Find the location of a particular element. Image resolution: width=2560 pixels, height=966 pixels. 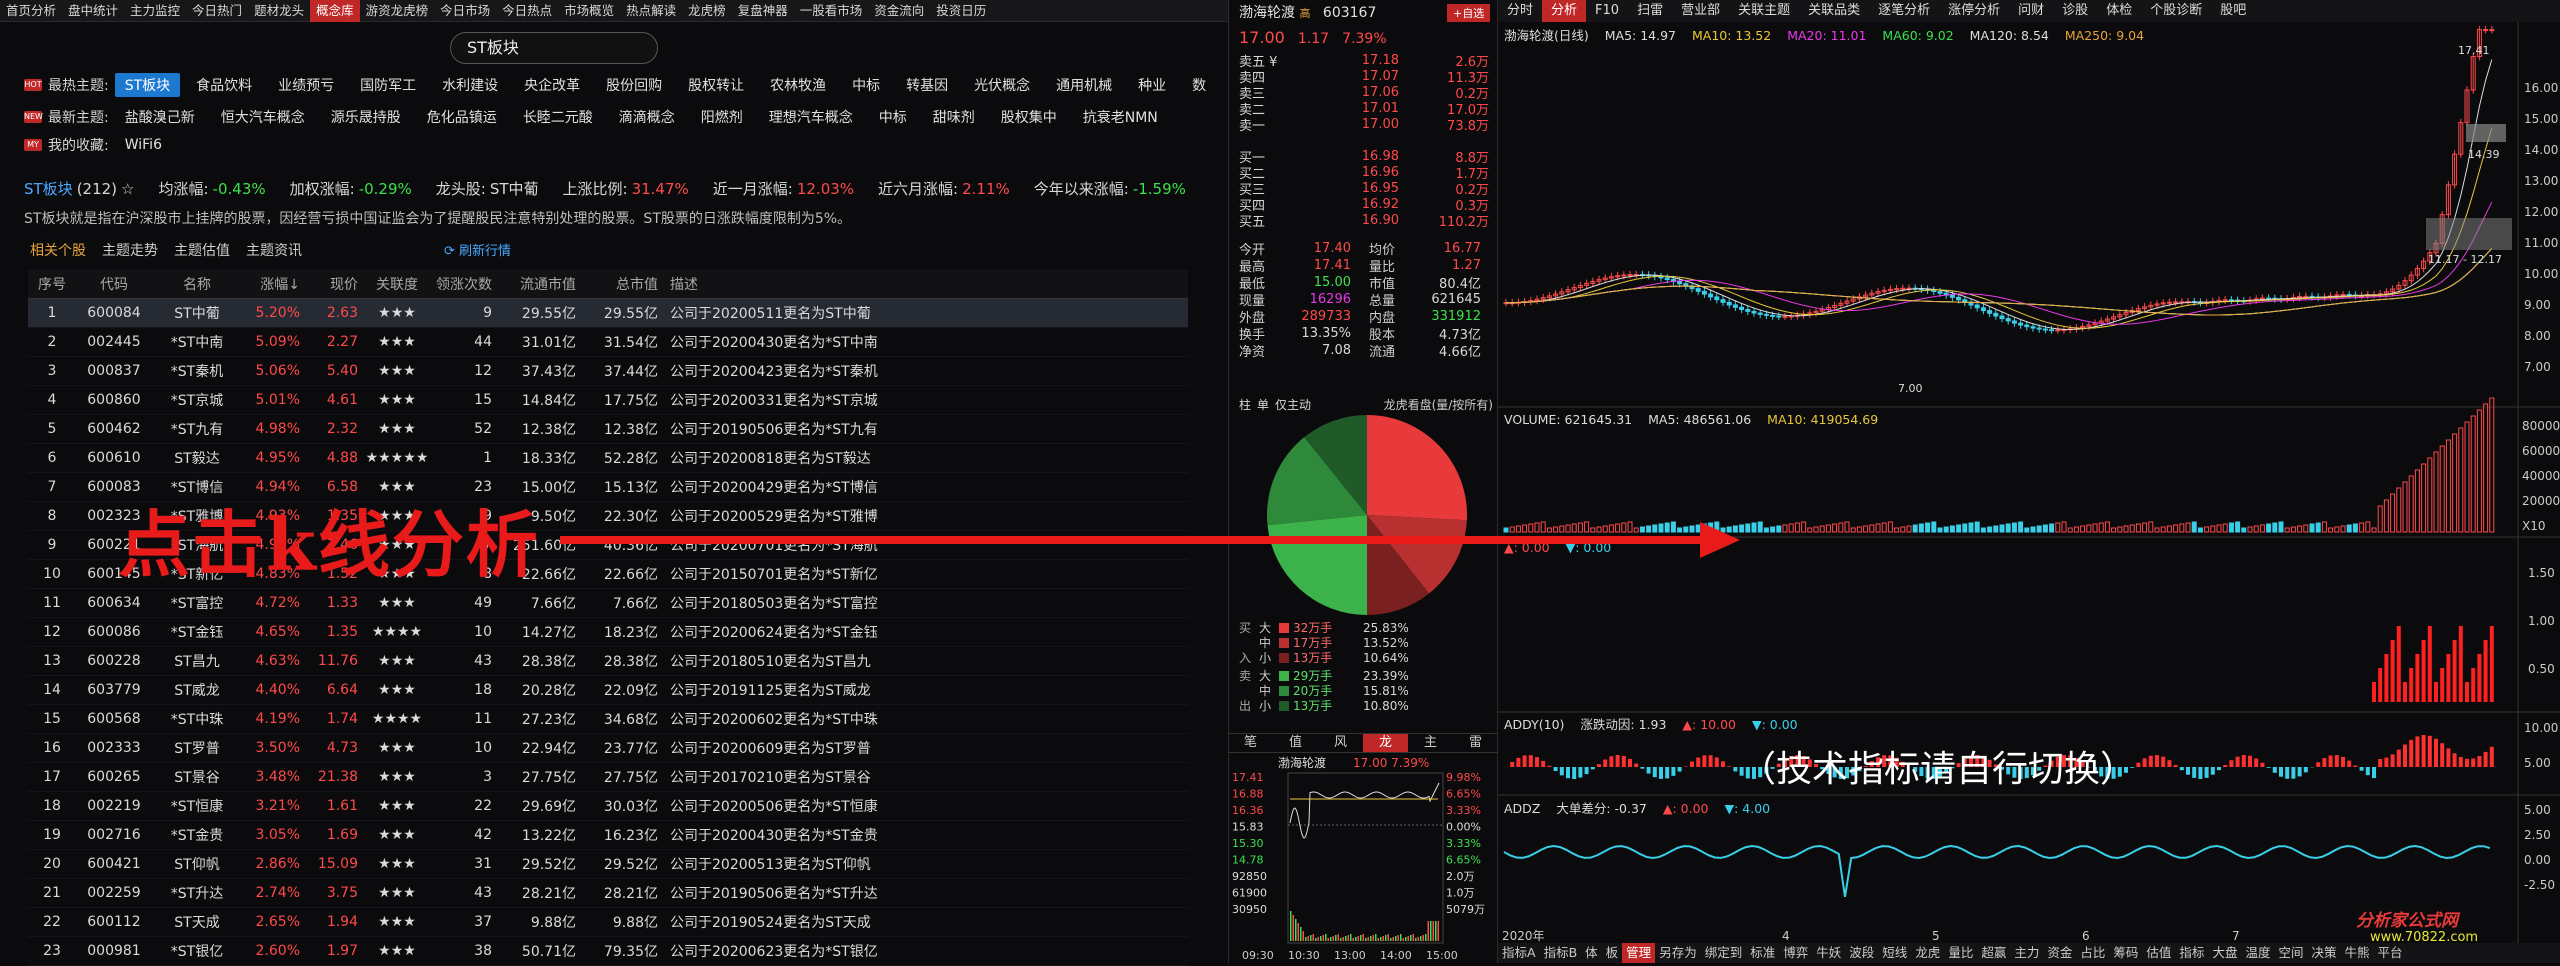

nav-item: 市场概览 is located at coordinates (589, 11).